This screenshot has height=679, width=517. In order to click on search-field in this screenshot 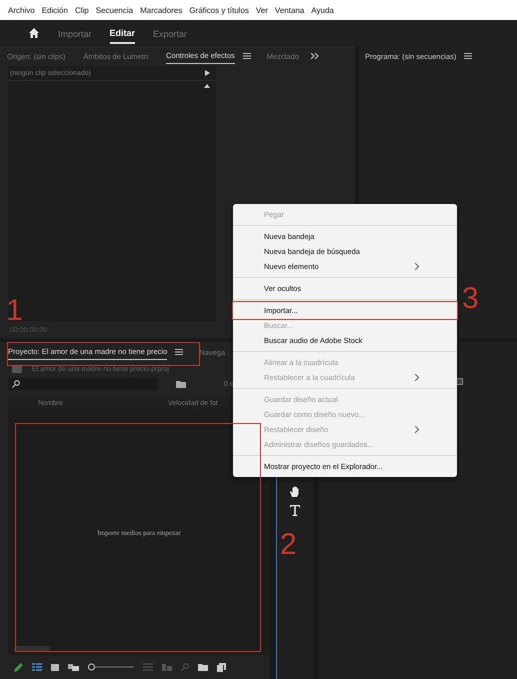, I will do `click(83, 384)`.